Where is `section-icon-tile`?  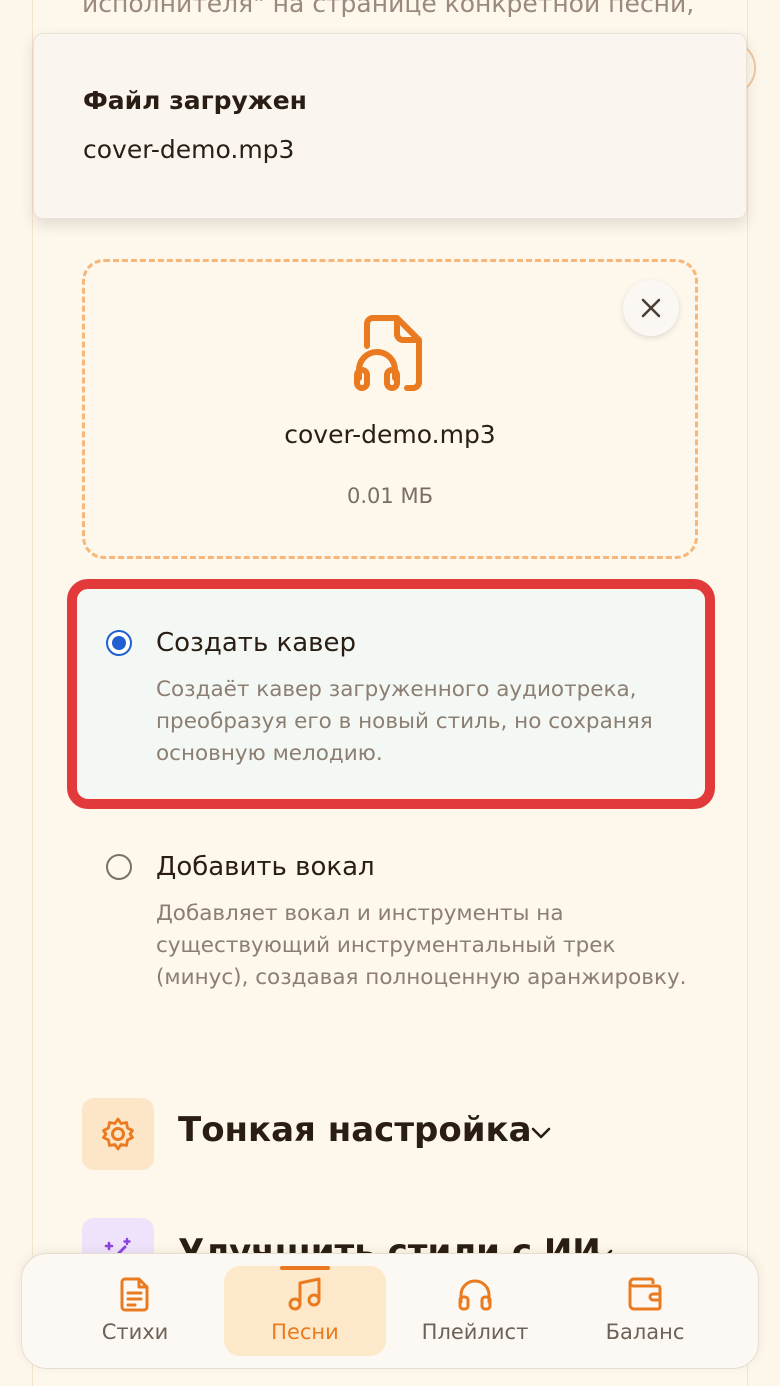
section-icon-tile is located at coordinates (118, 1134).